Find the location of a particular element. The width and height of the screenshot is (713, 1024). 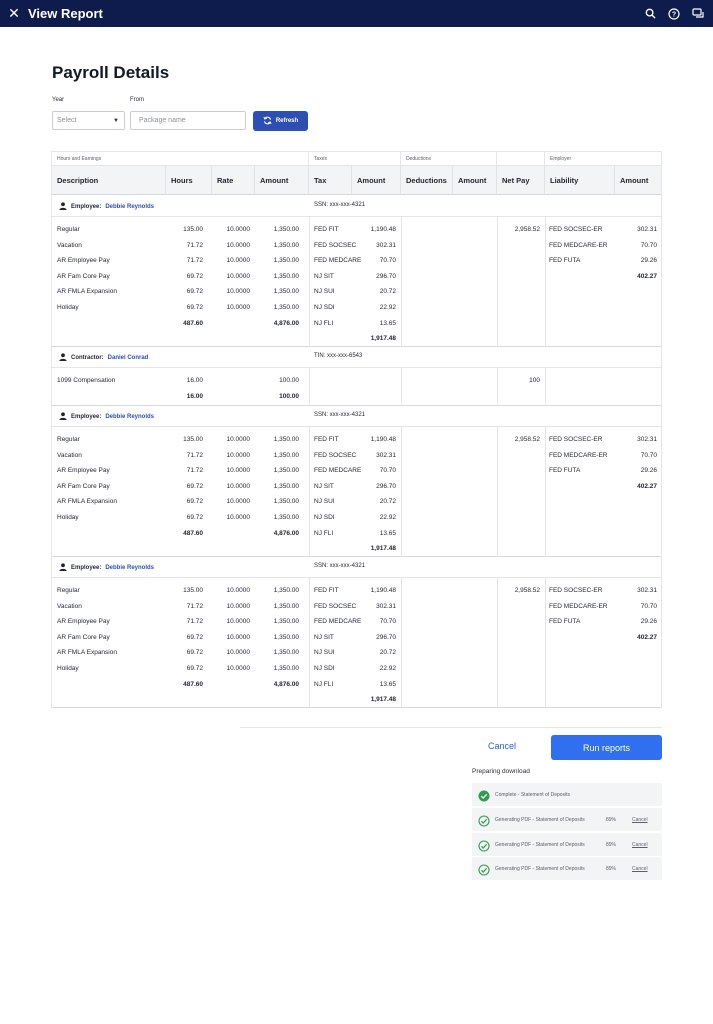

header-rate: Rate is located at coordinates (233, 180).